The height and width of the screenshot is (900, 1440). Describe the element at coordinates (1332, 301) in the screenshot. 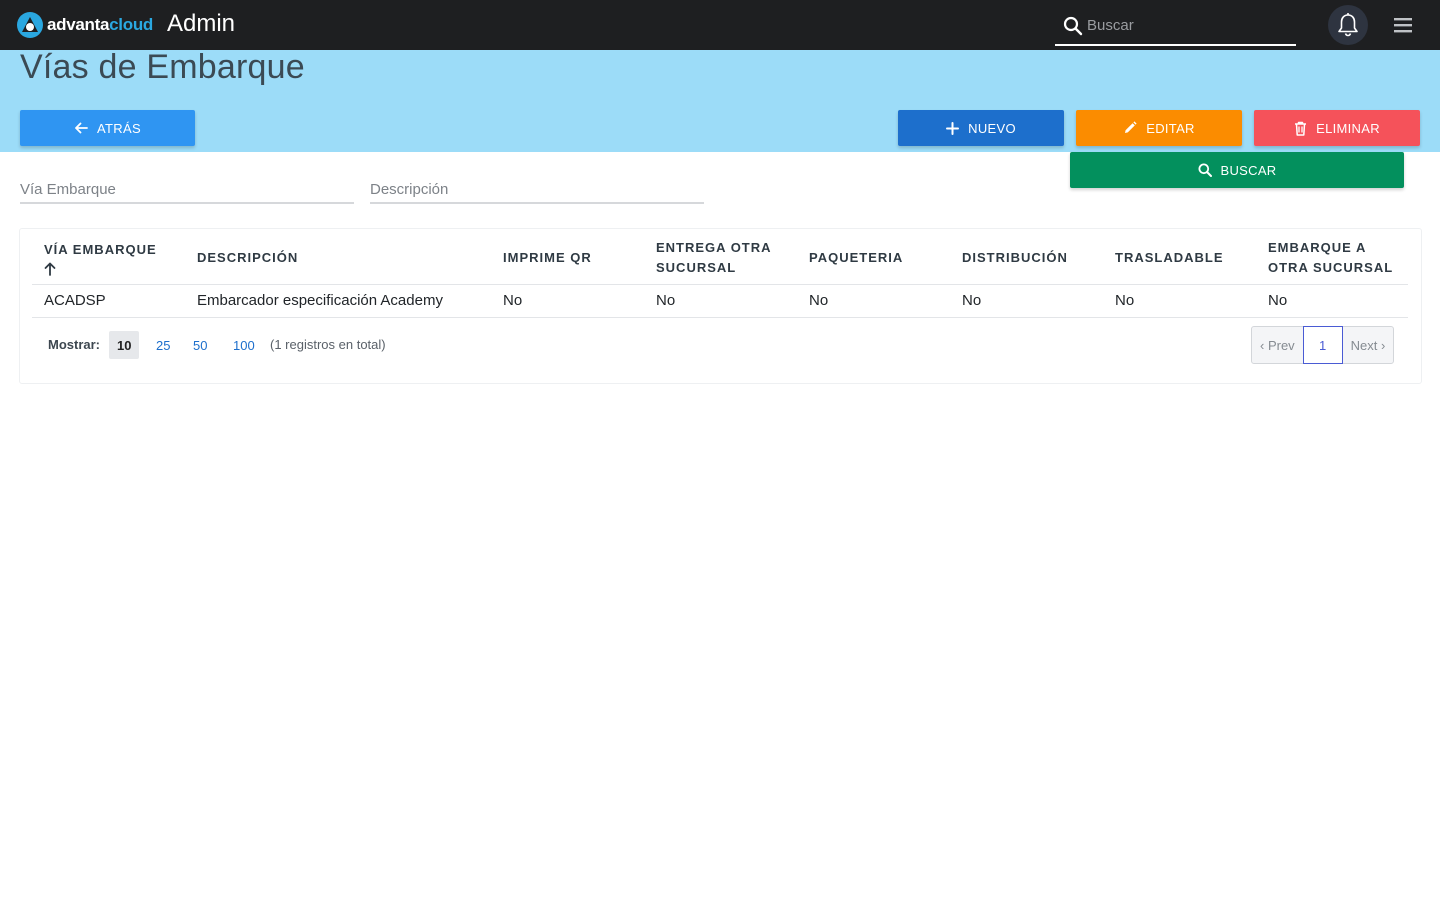

I see `cell-embarque-otra-sucursal: No` at that location.